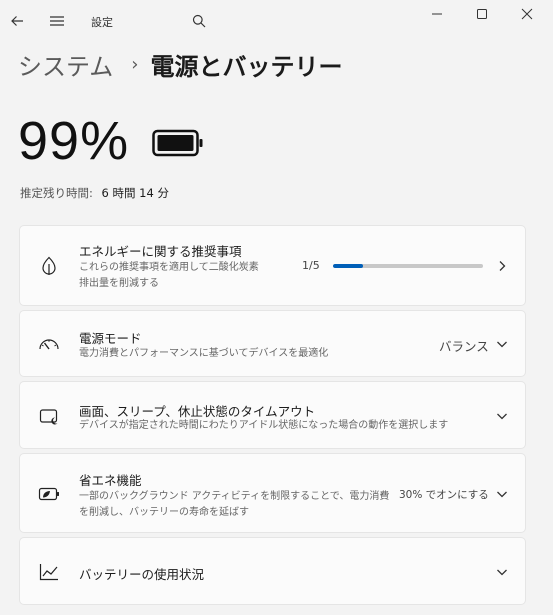 Image resolution: width=553 pixels, height=615 pixels. Describe the element at coordinates (56, 193) in the screenshot. I see `estimated-time-label: 推定残り時間:` at that location.